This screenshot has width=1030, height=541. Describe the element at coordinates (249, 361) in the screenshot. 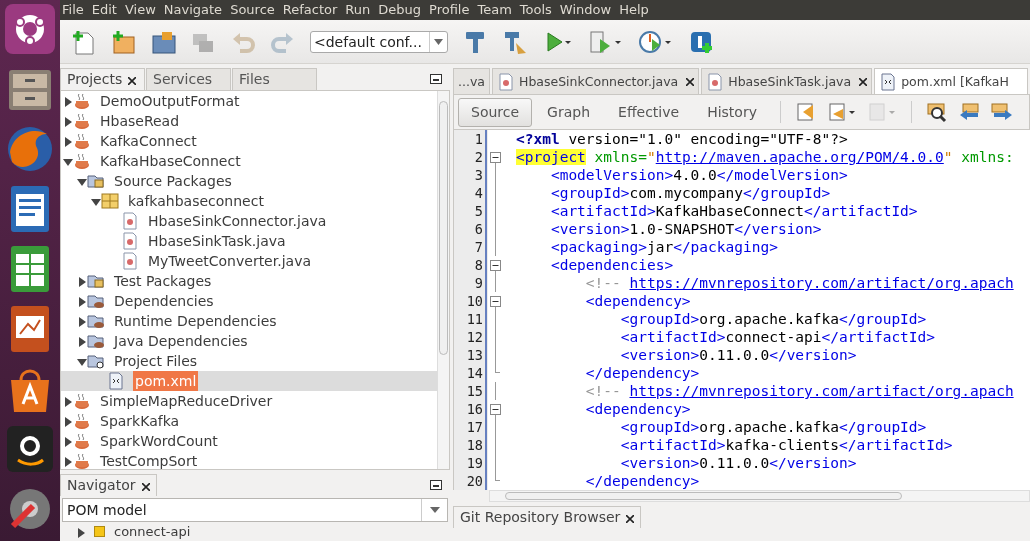

I see `tree-item: Project Files` at that location.